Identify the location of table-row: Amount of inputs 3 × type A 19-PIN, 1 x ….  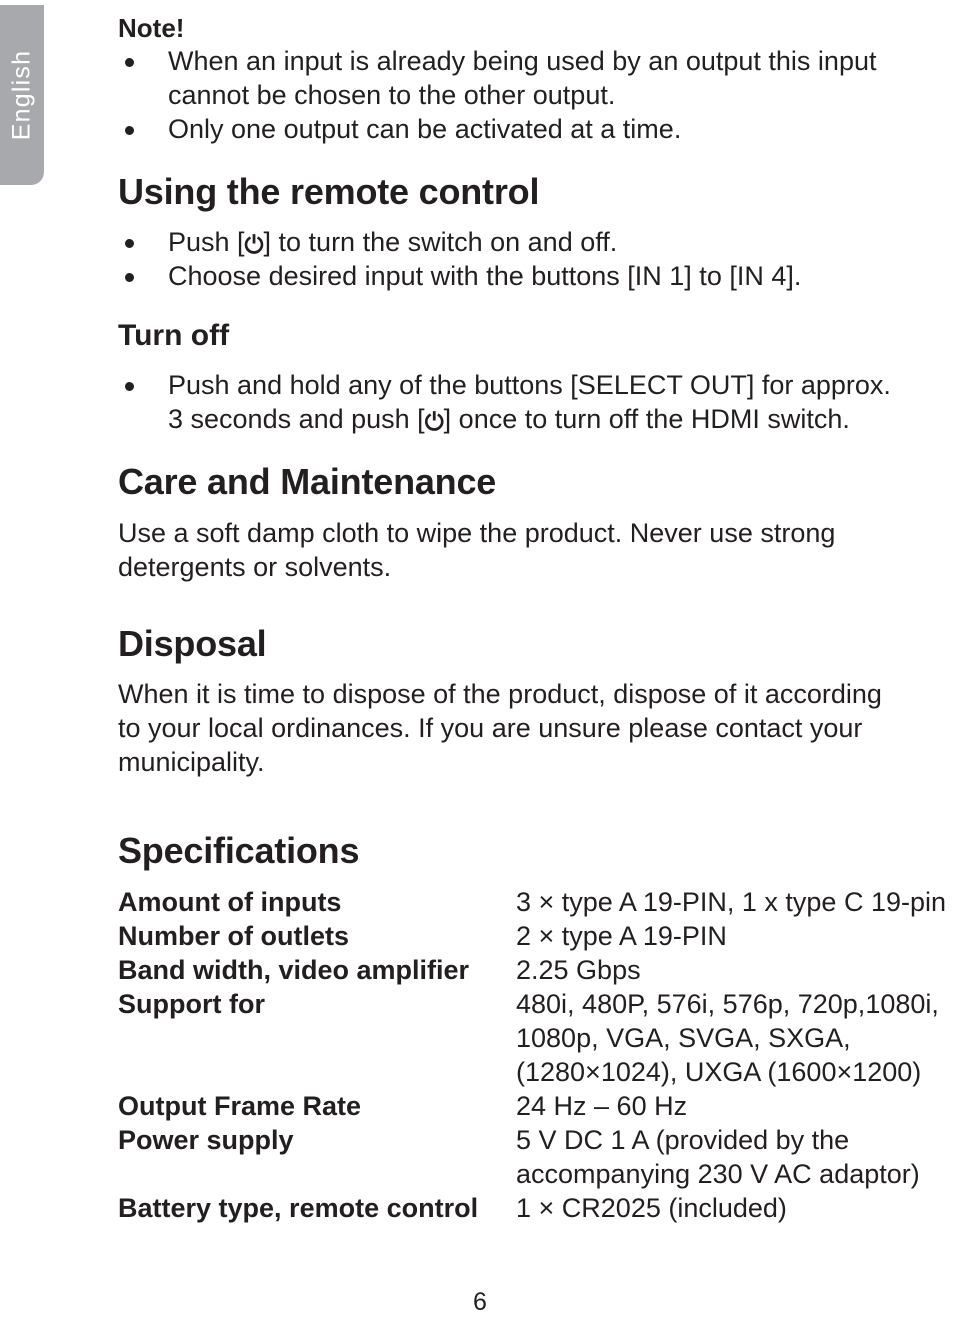
(532, 902).